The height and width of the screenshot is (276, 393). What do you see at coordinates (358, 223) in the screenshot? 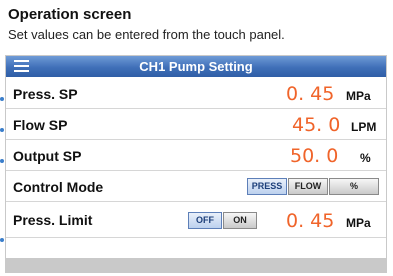
I see `press-limit-unit: MPa` at bounding box center [358, 223].